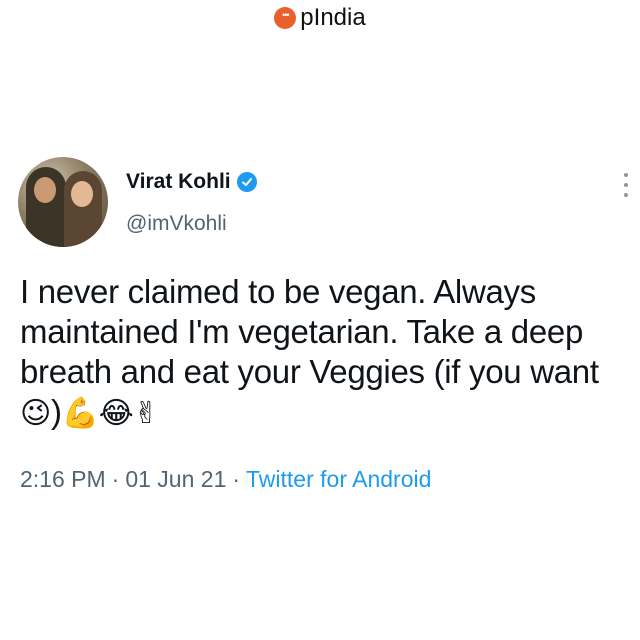  Describe the element at coordinates (175, 479) in the screenshot. I see `tweet-date: 01 Jun 21` at that location.